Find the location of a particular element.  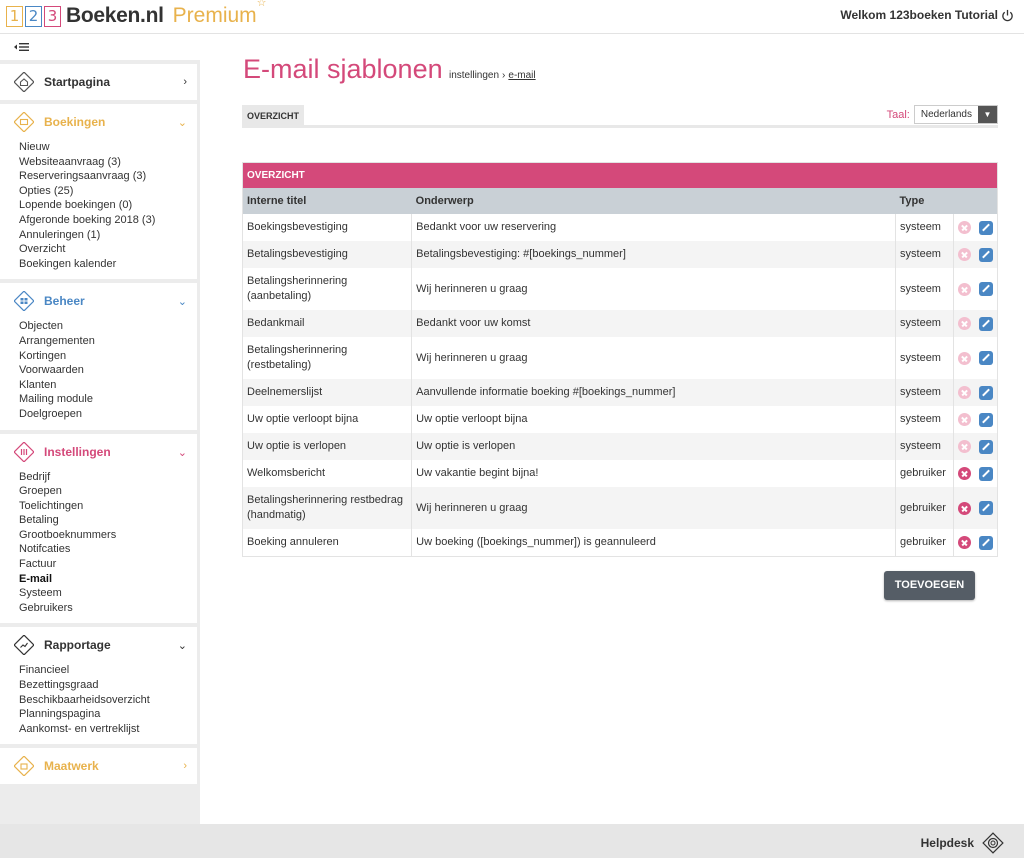

sidebar-collapse-button is located at coordinates (100, 47).